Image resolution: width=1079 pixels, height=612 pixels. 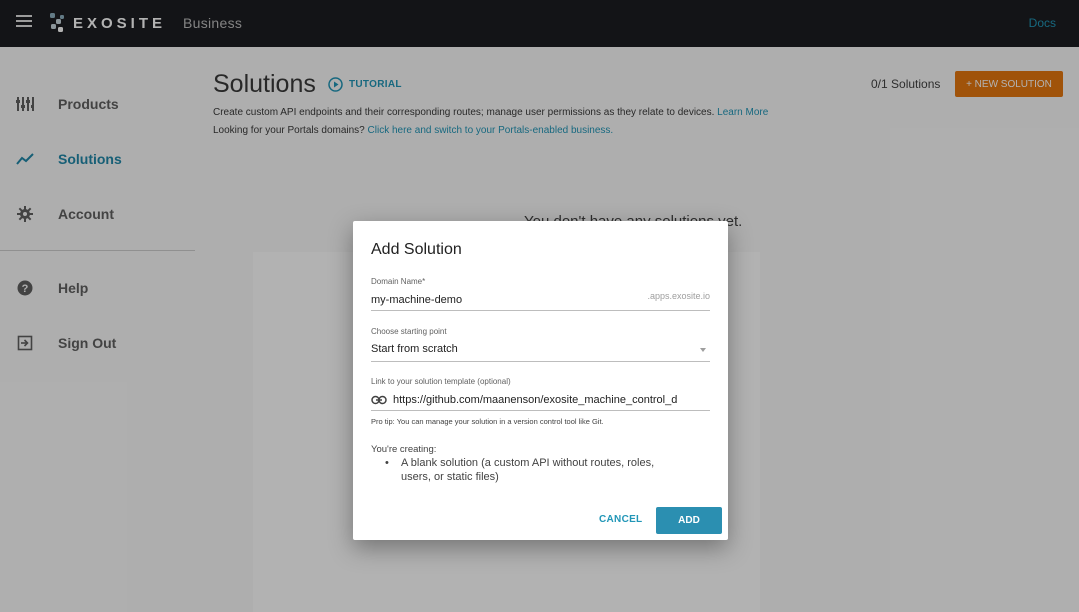 What do you see at coordinates (540, 410) in the screenshot?
I see `template-underline` at bounding box center [540, 410].